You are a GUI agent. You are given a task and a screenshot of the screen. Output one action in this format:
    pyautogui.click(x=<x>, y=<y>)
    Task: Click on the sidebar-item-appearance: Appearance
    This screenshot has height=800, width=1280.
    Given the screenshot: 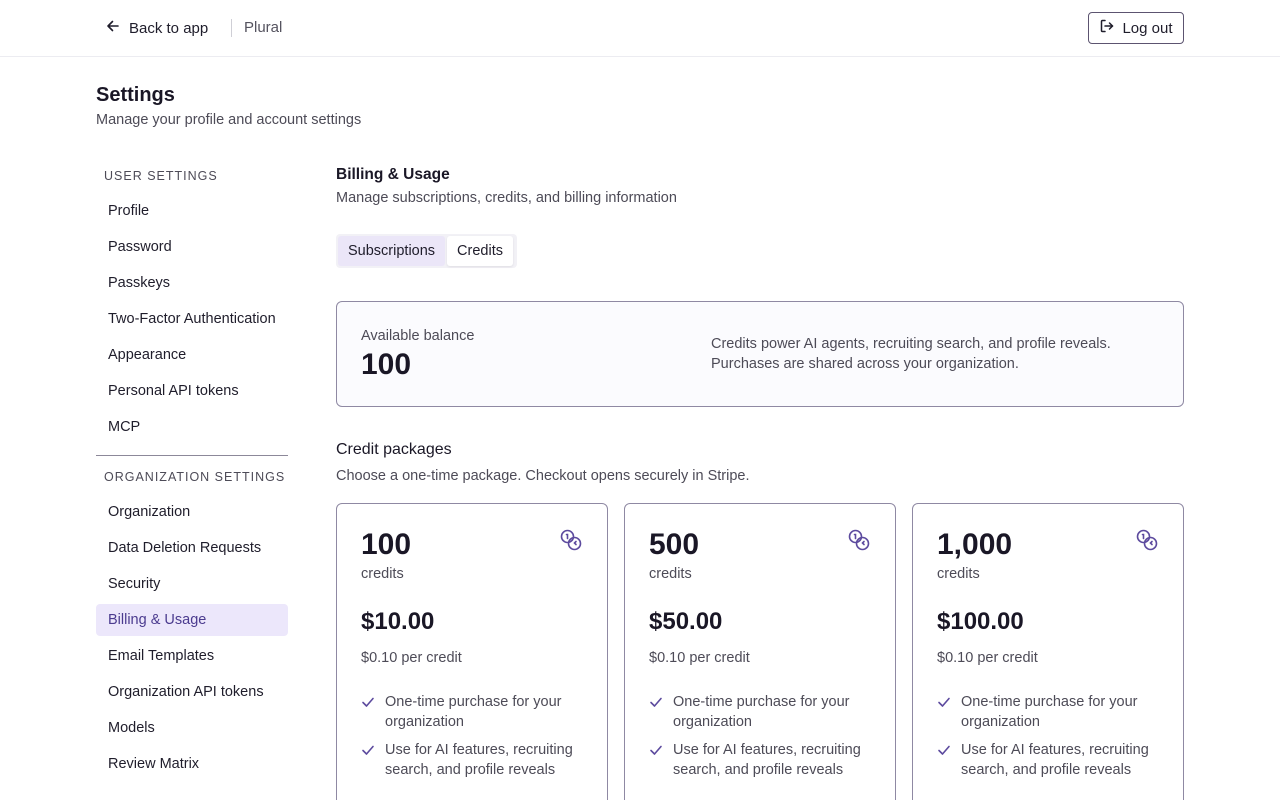 What is the action you would take?
    pyautogui.click(x=192, y=355)
    